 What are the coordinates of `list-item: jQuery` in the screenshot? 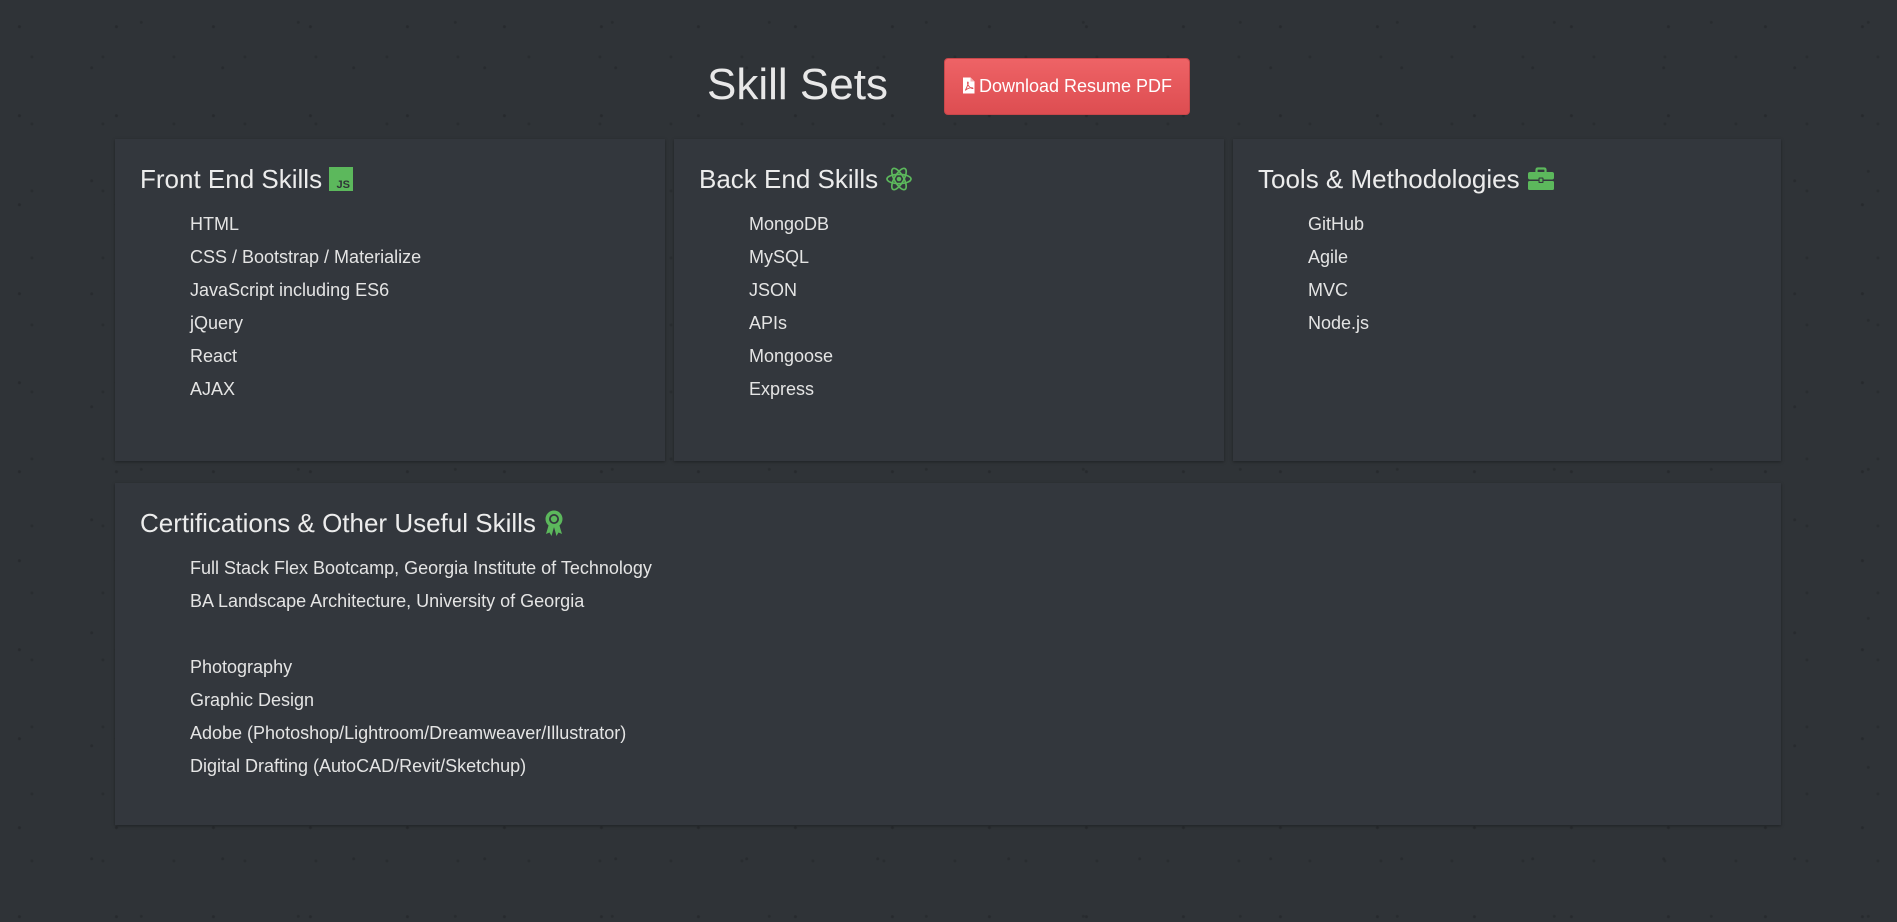 It's located at (217, 323).